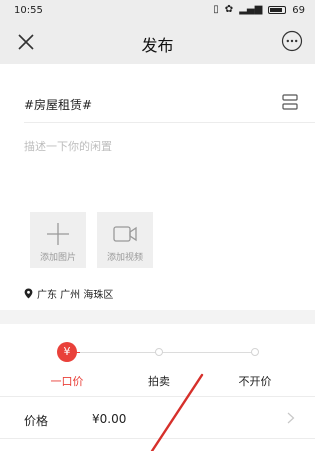  Describe the element at coordinates (157, 103) in the screenshot. I see `topic-row: #房屋租赁#` at that location.